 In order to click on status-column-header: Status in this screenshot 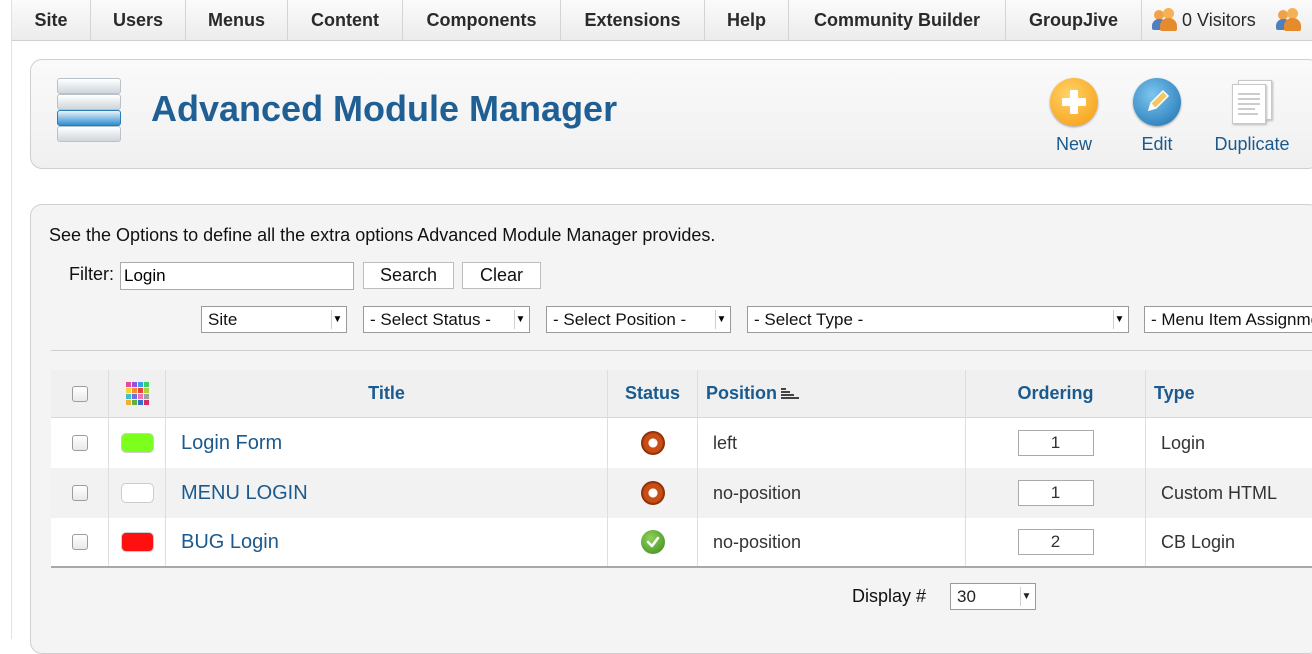, I will do `click(653, 393)`.